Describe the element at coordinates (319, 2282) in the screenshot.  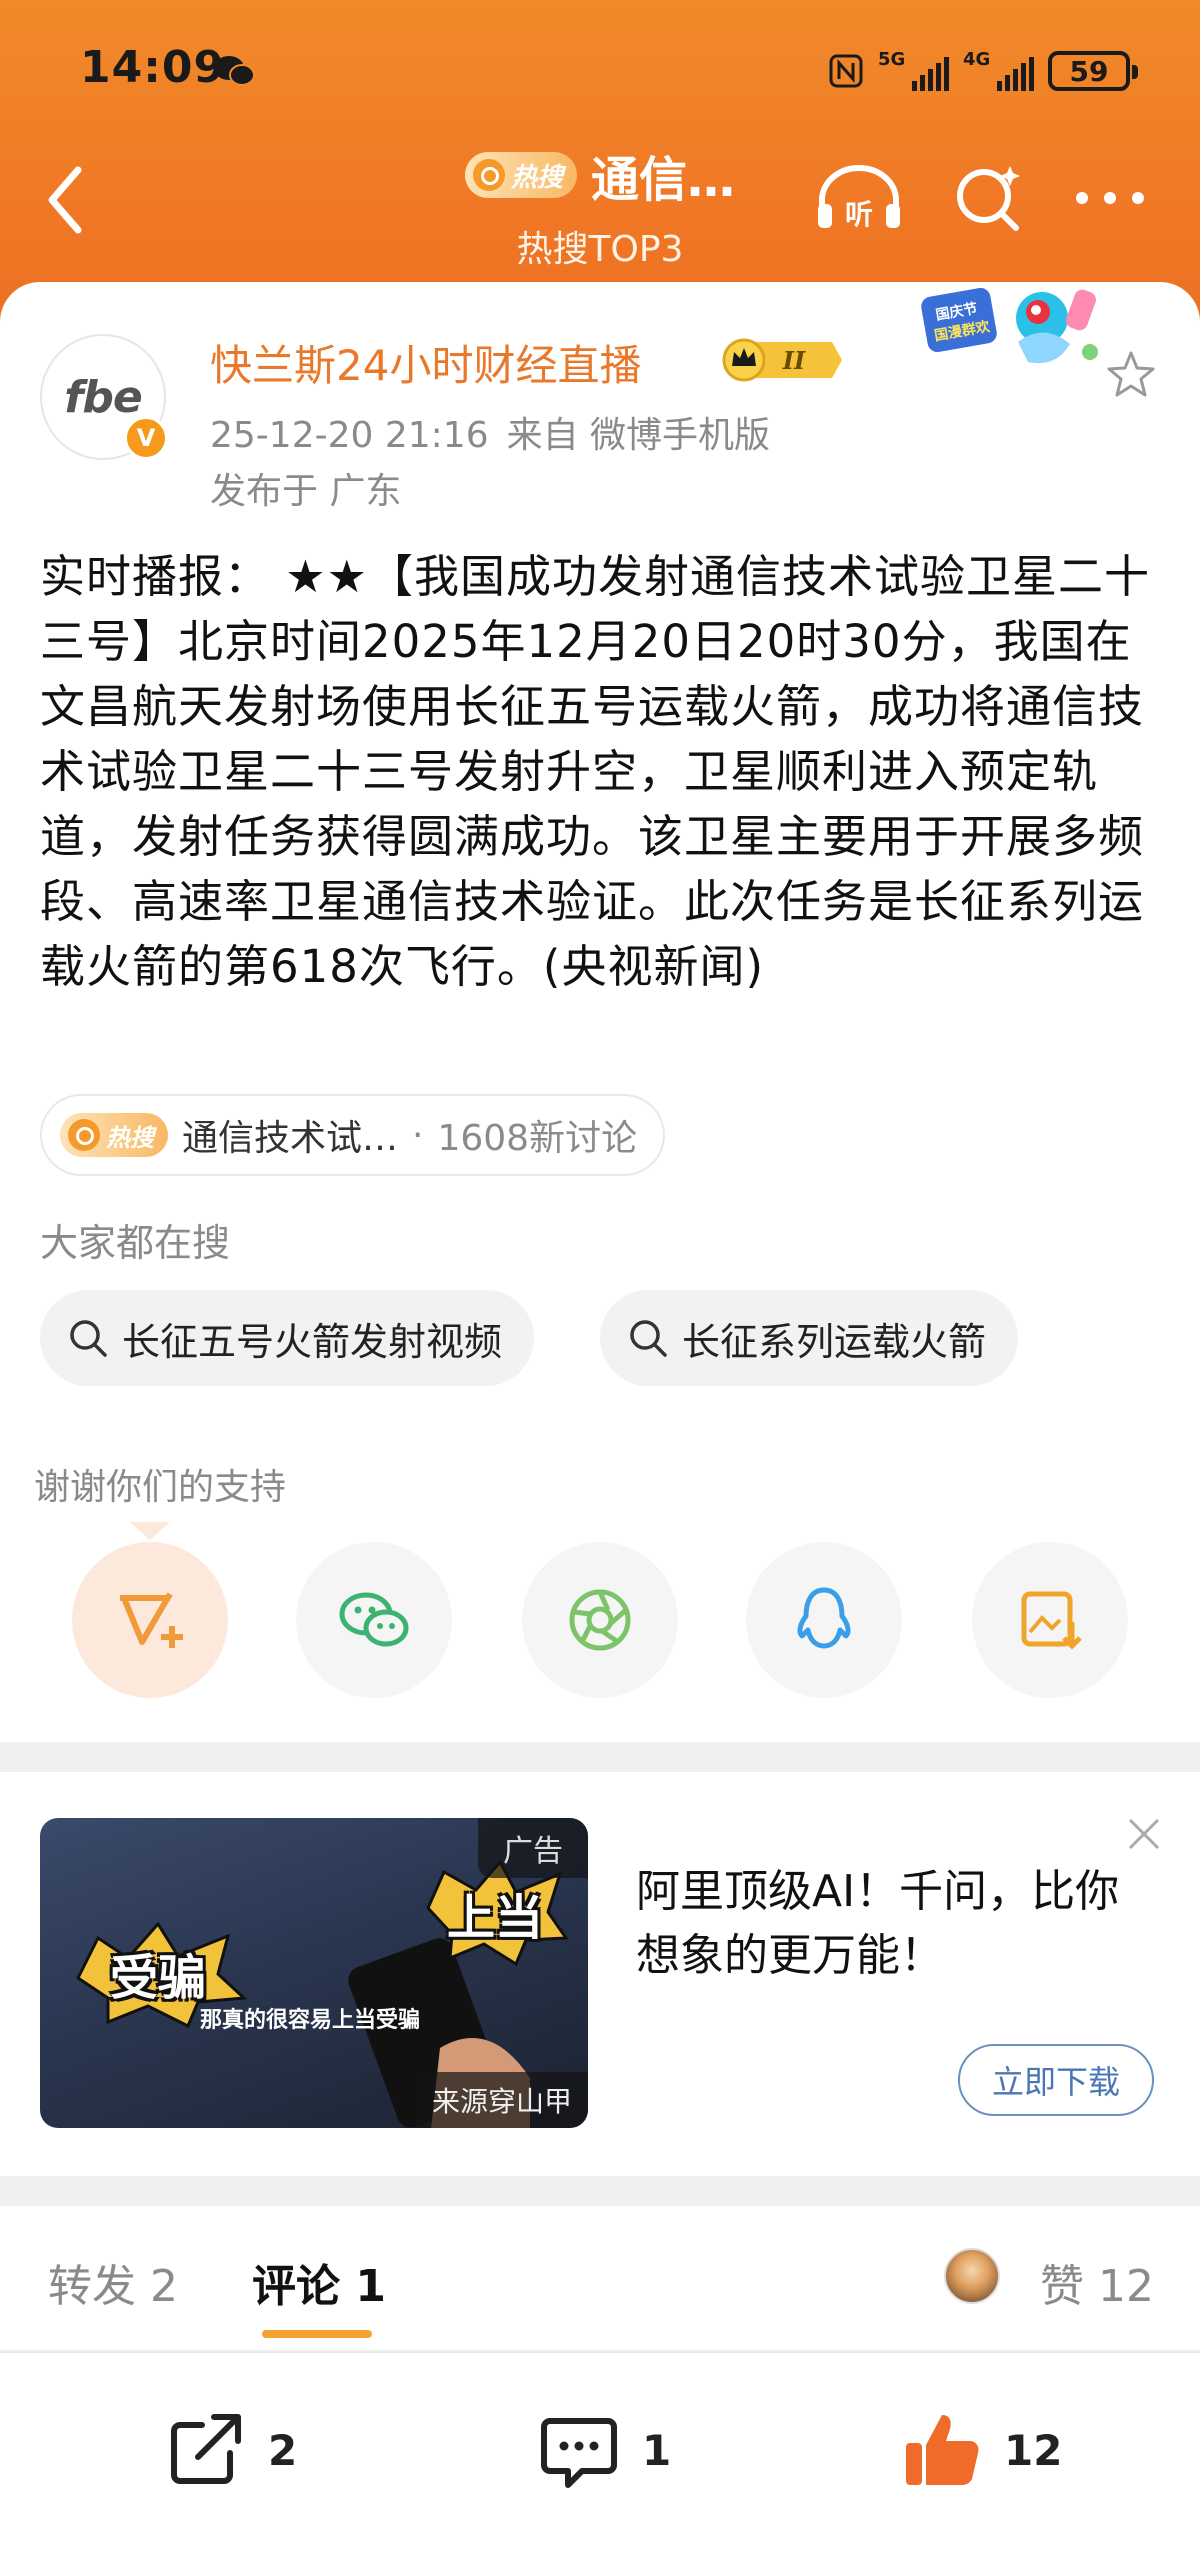
I see `tab-comments: 评论 1` at that location.